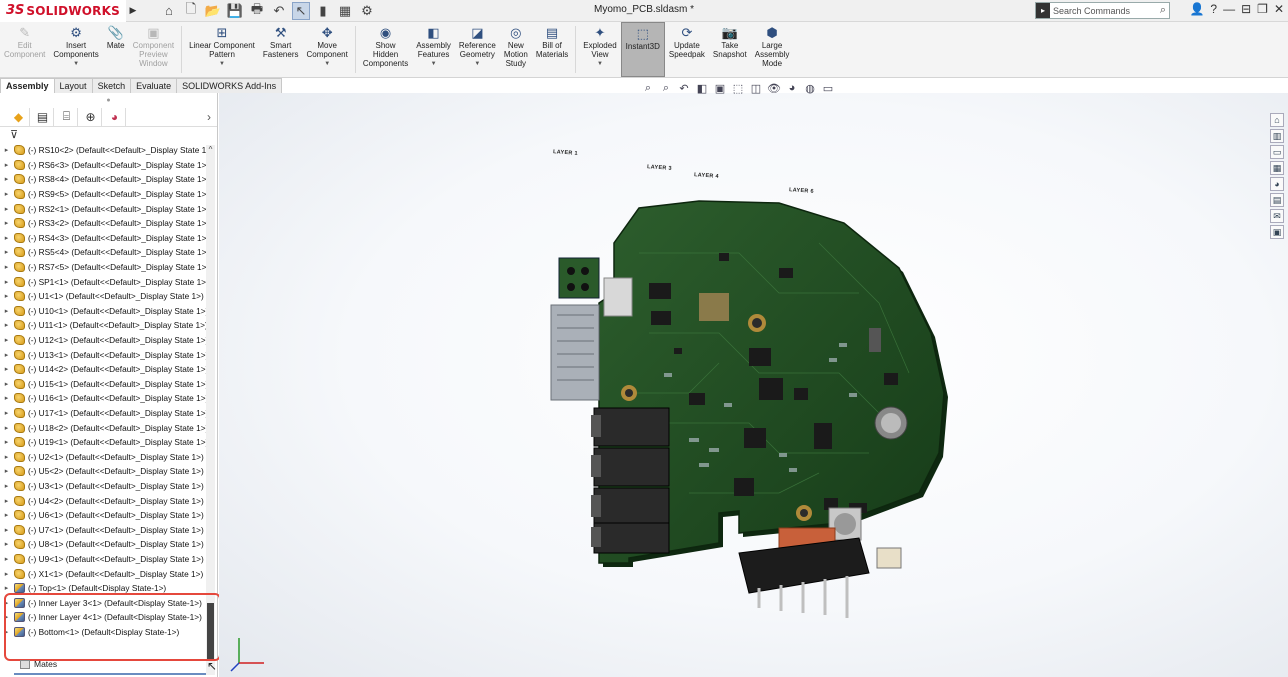 This screenshot has height=677, width=1288. What do you see at coordinates (257, 10) in the screenshot?
I see `print-icon: 🖶` at bounding box center [257, 10].